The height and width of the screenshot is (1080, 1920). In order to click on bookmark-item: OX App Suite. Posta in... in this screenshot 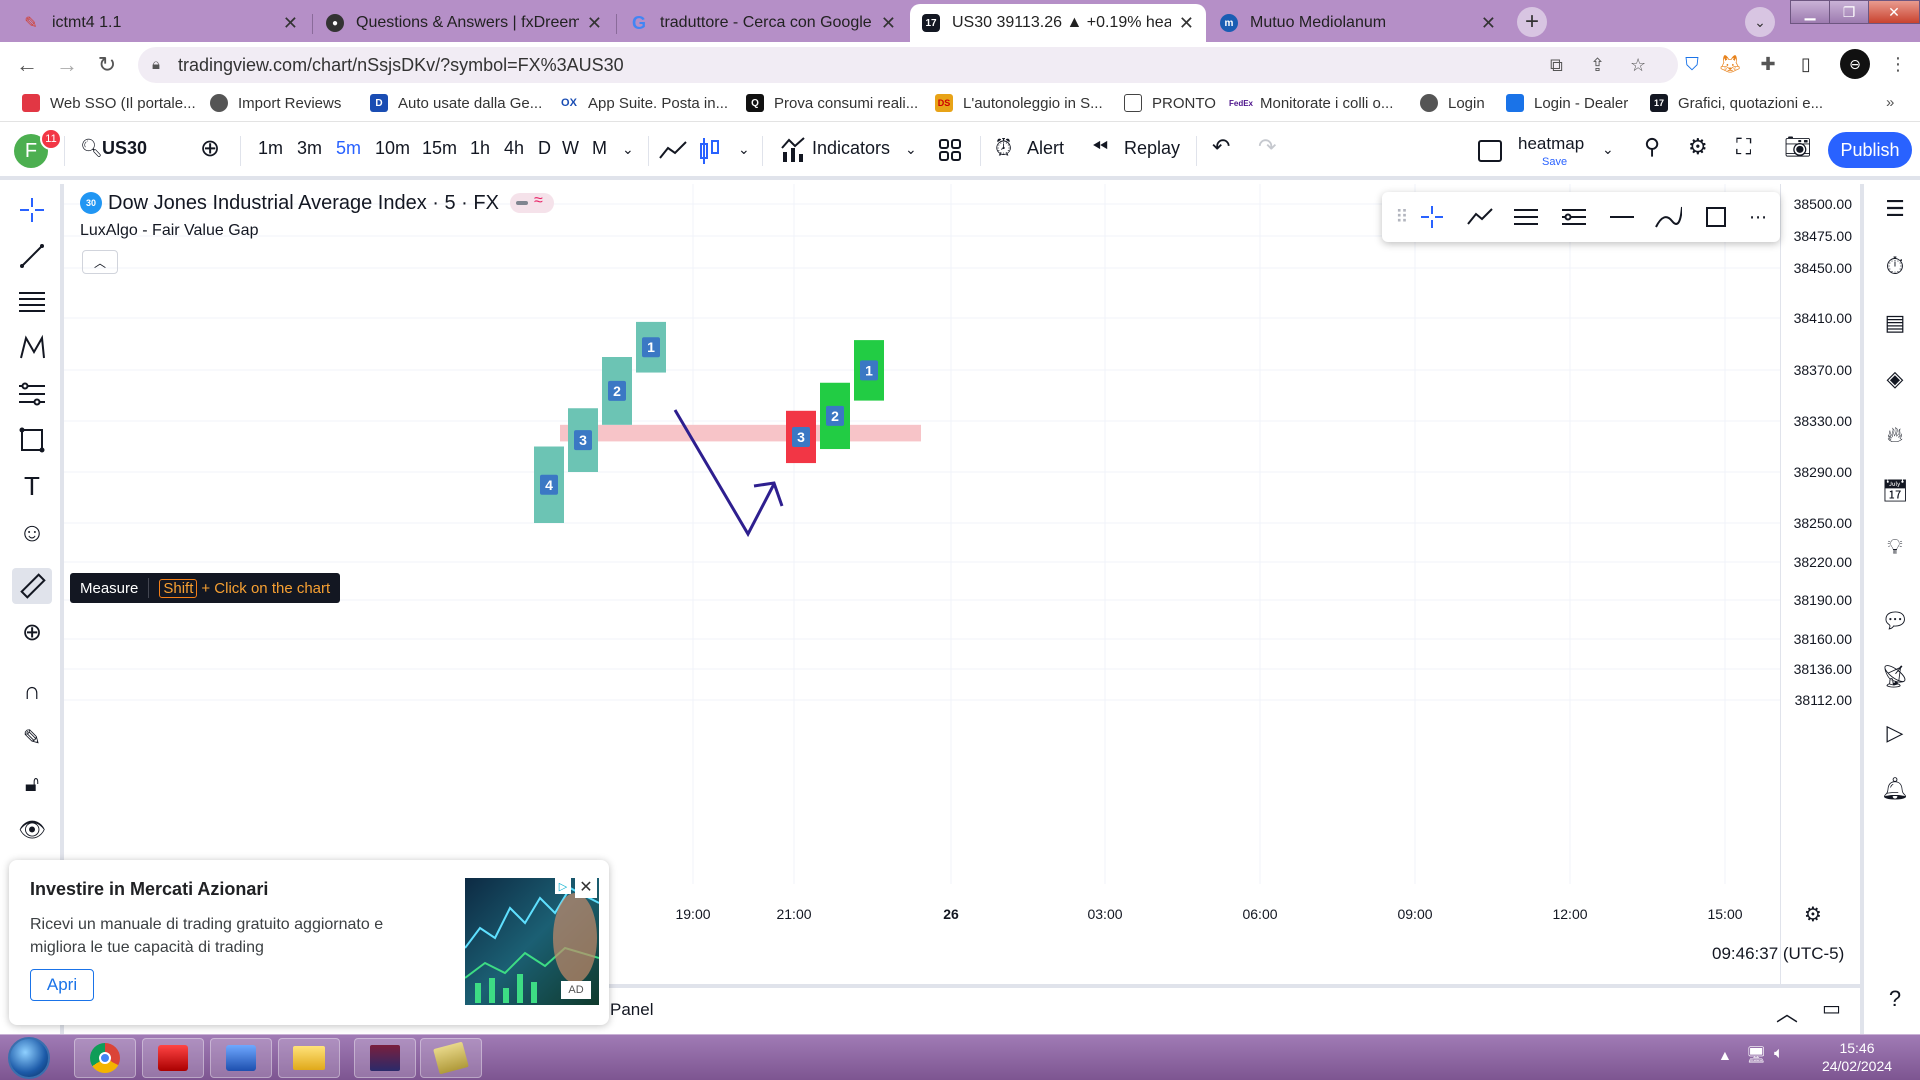, I will do `click(644, 103)`.